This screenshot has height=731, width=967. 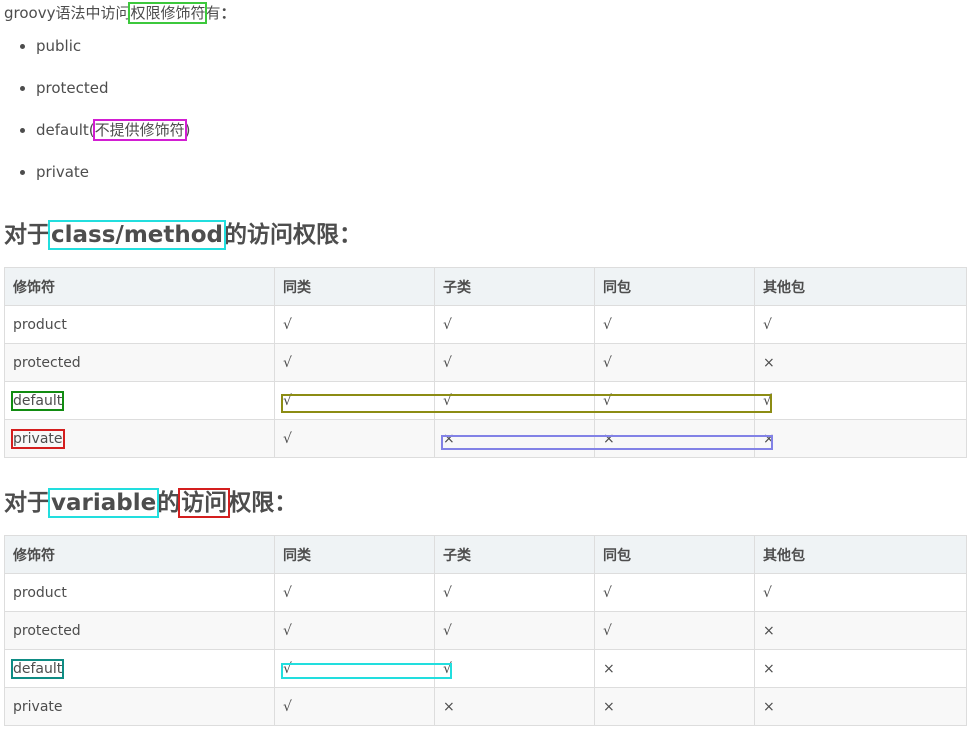 What do you see at coordinates (293, 235) in the screenshot?
I see `heading-suffix: 的访问权限：` at bounding box center [293, 235].